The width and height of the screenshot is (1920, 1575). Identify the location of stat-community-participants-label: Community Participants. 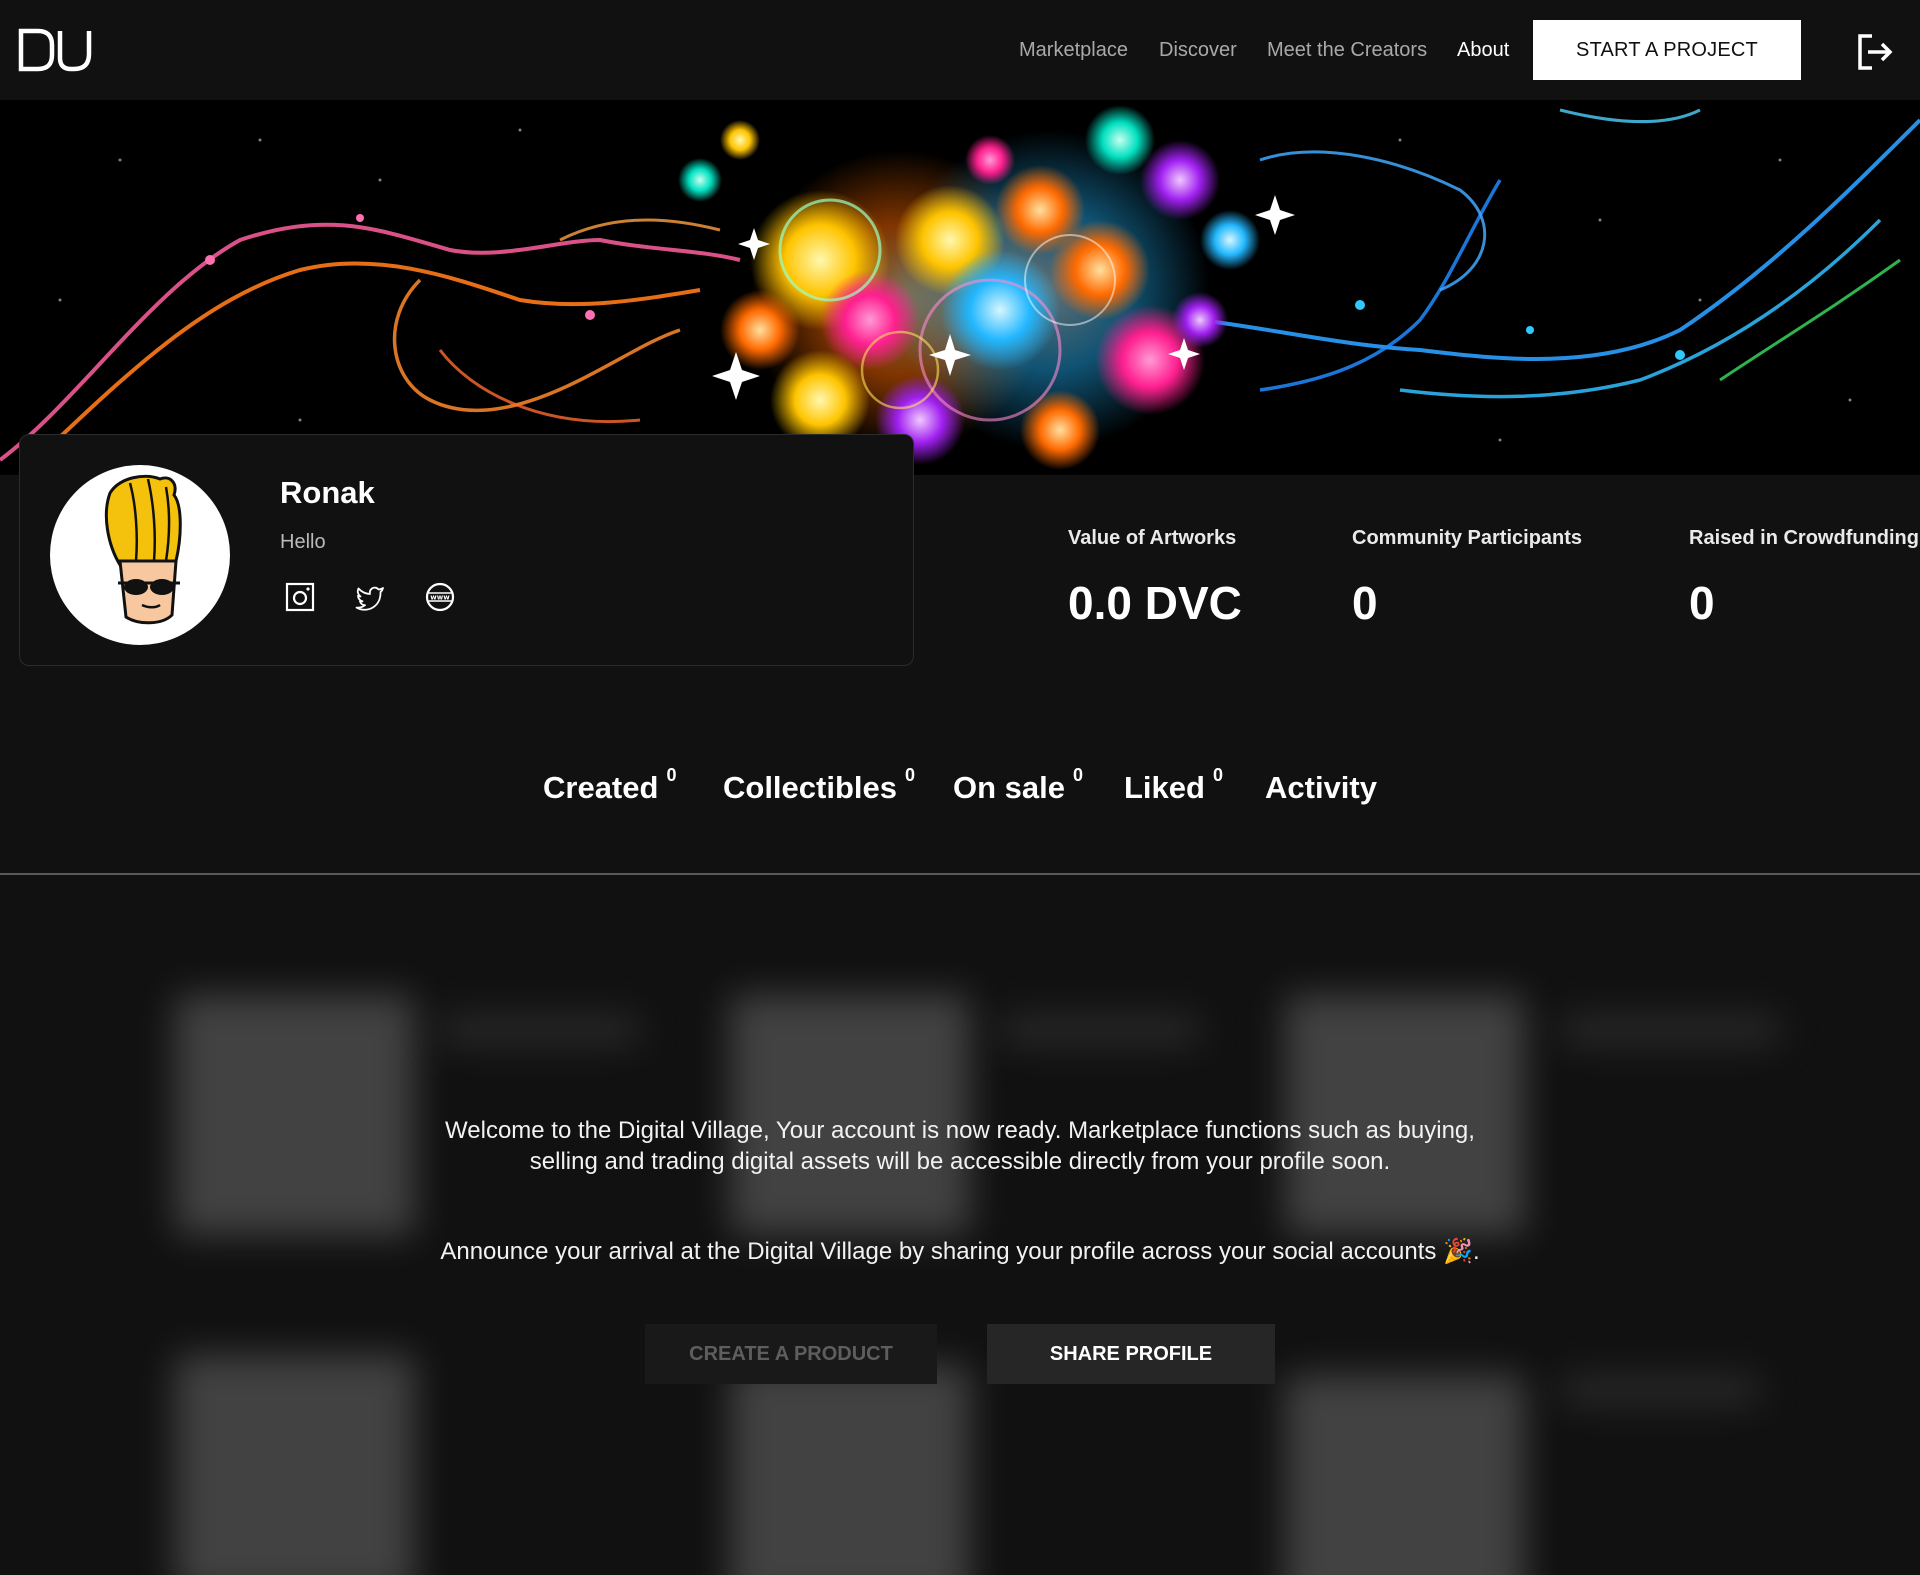
(1467, 538).